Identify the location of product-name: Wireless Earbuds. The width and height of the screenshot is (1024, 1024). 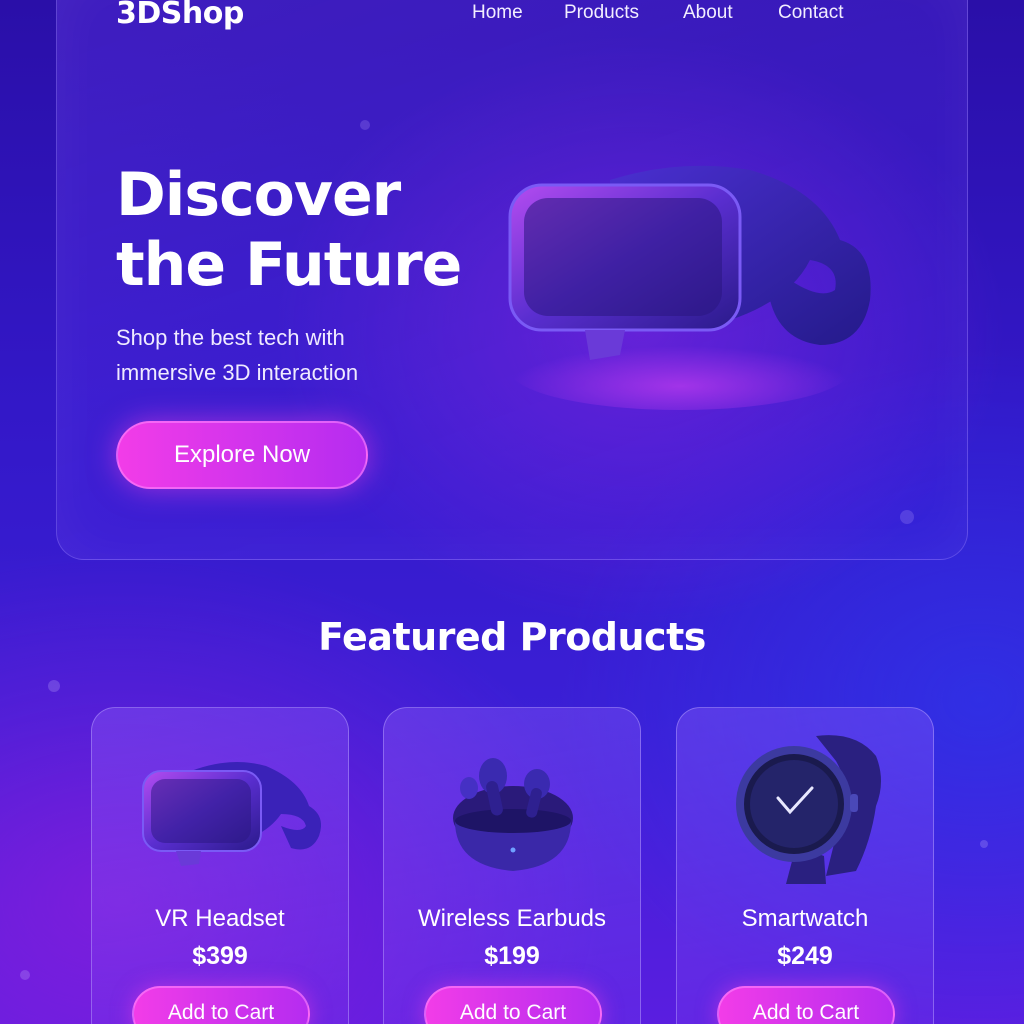
(512, 918).